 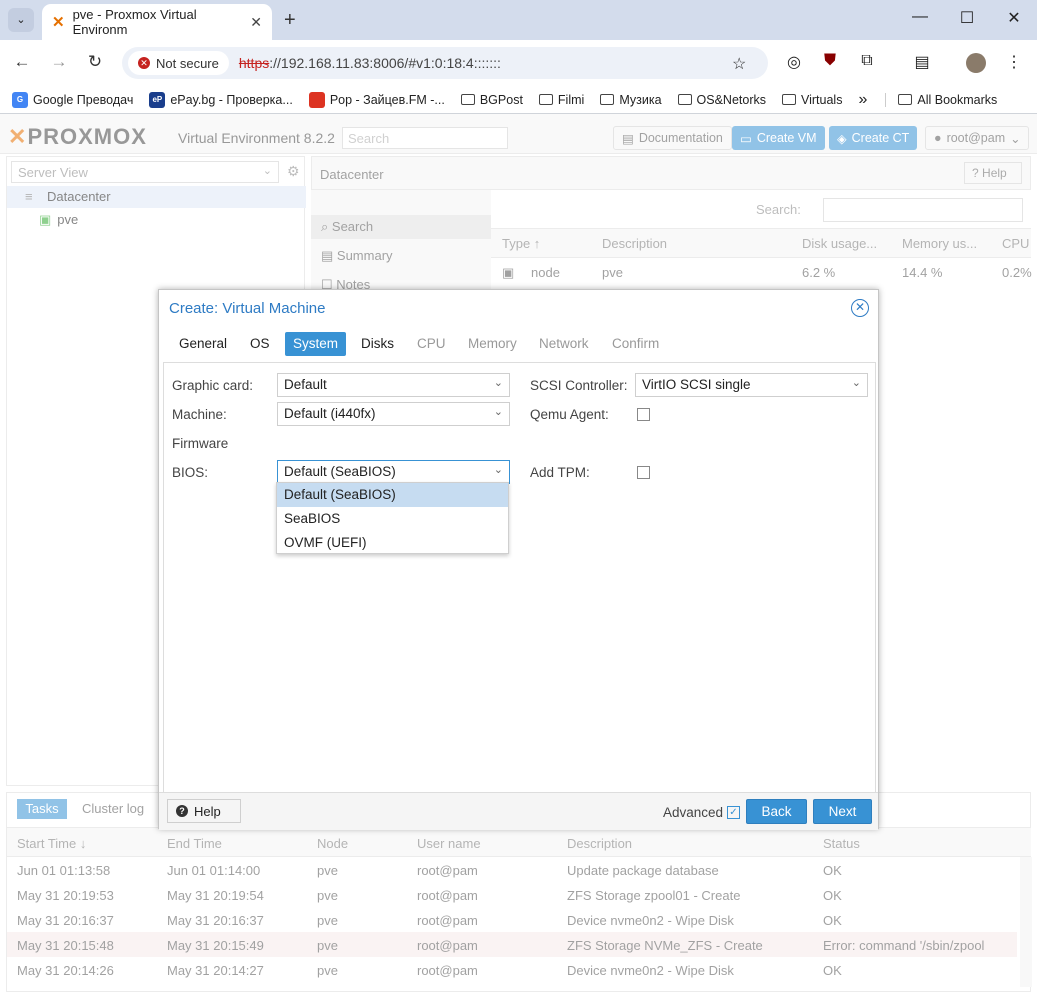 I want to click on tab-cpu: CPU, so click(x=431, y=344).